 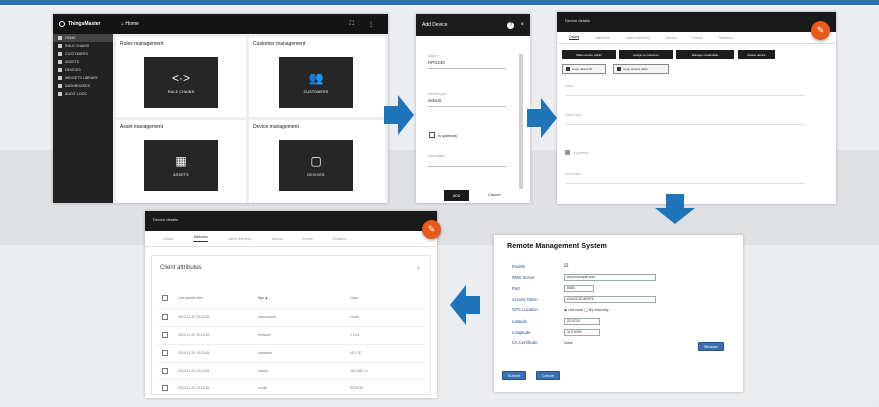 What do you see at coordinates (711, 346) in the screenshot?
I see `browse-button: Browse` at bounding box center [711, 346].